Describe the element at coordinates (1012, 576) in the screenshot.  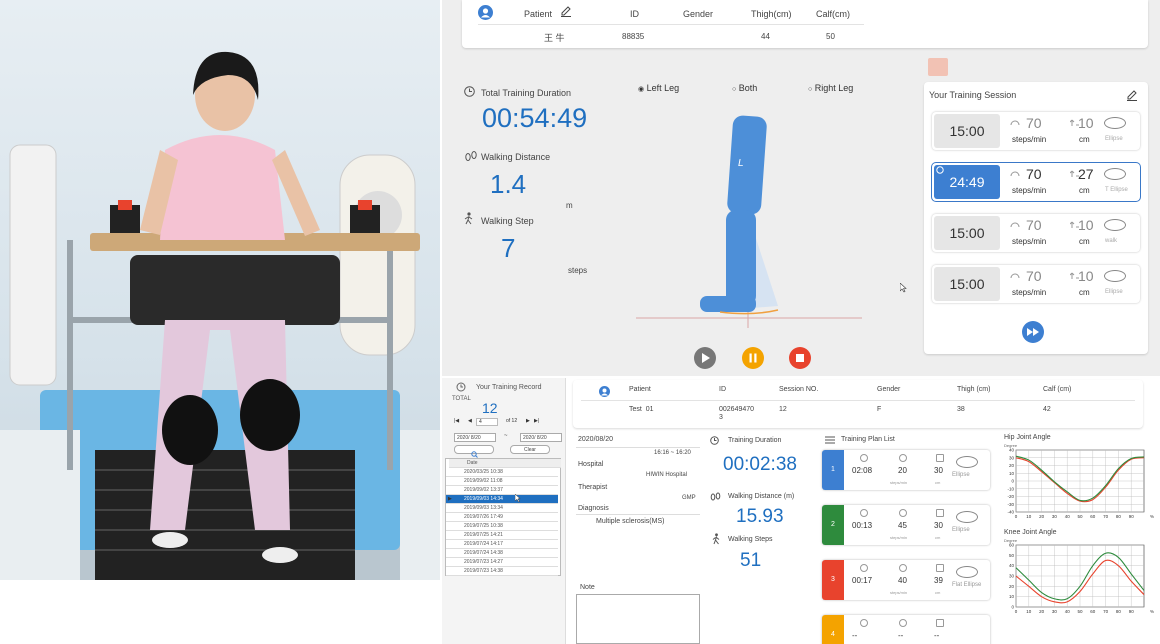
I see `y-tick-label: 30` at that location.